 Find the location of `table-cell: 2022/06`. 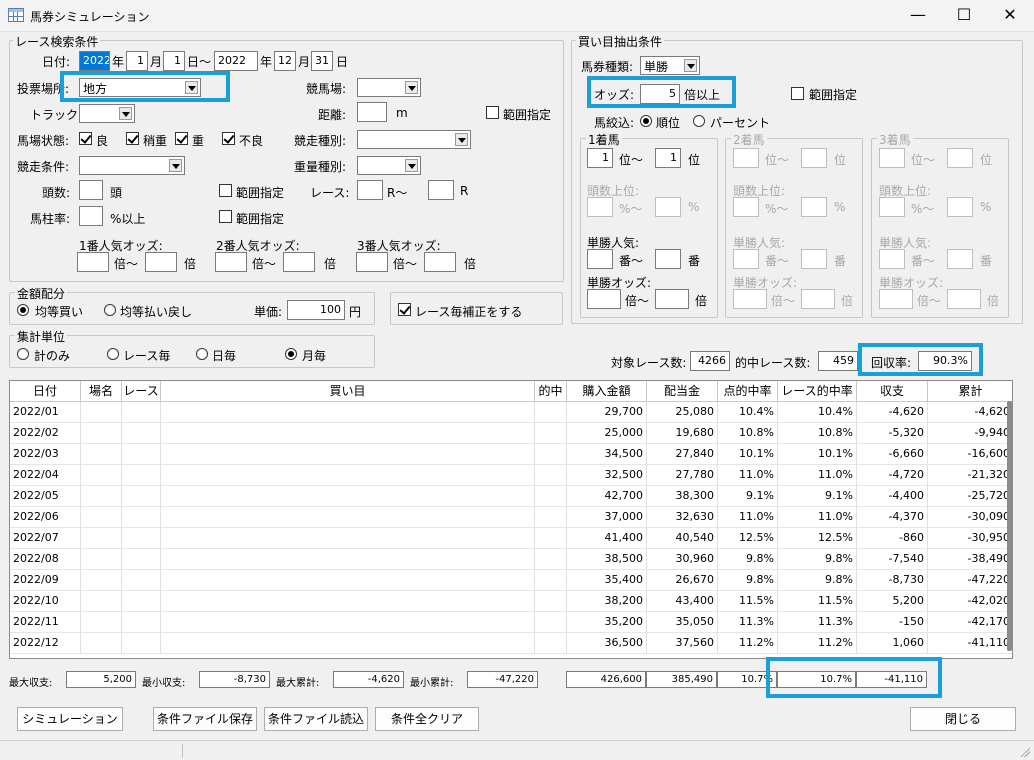

table-cell: 2022/06 is located at coordinates (45, 517).